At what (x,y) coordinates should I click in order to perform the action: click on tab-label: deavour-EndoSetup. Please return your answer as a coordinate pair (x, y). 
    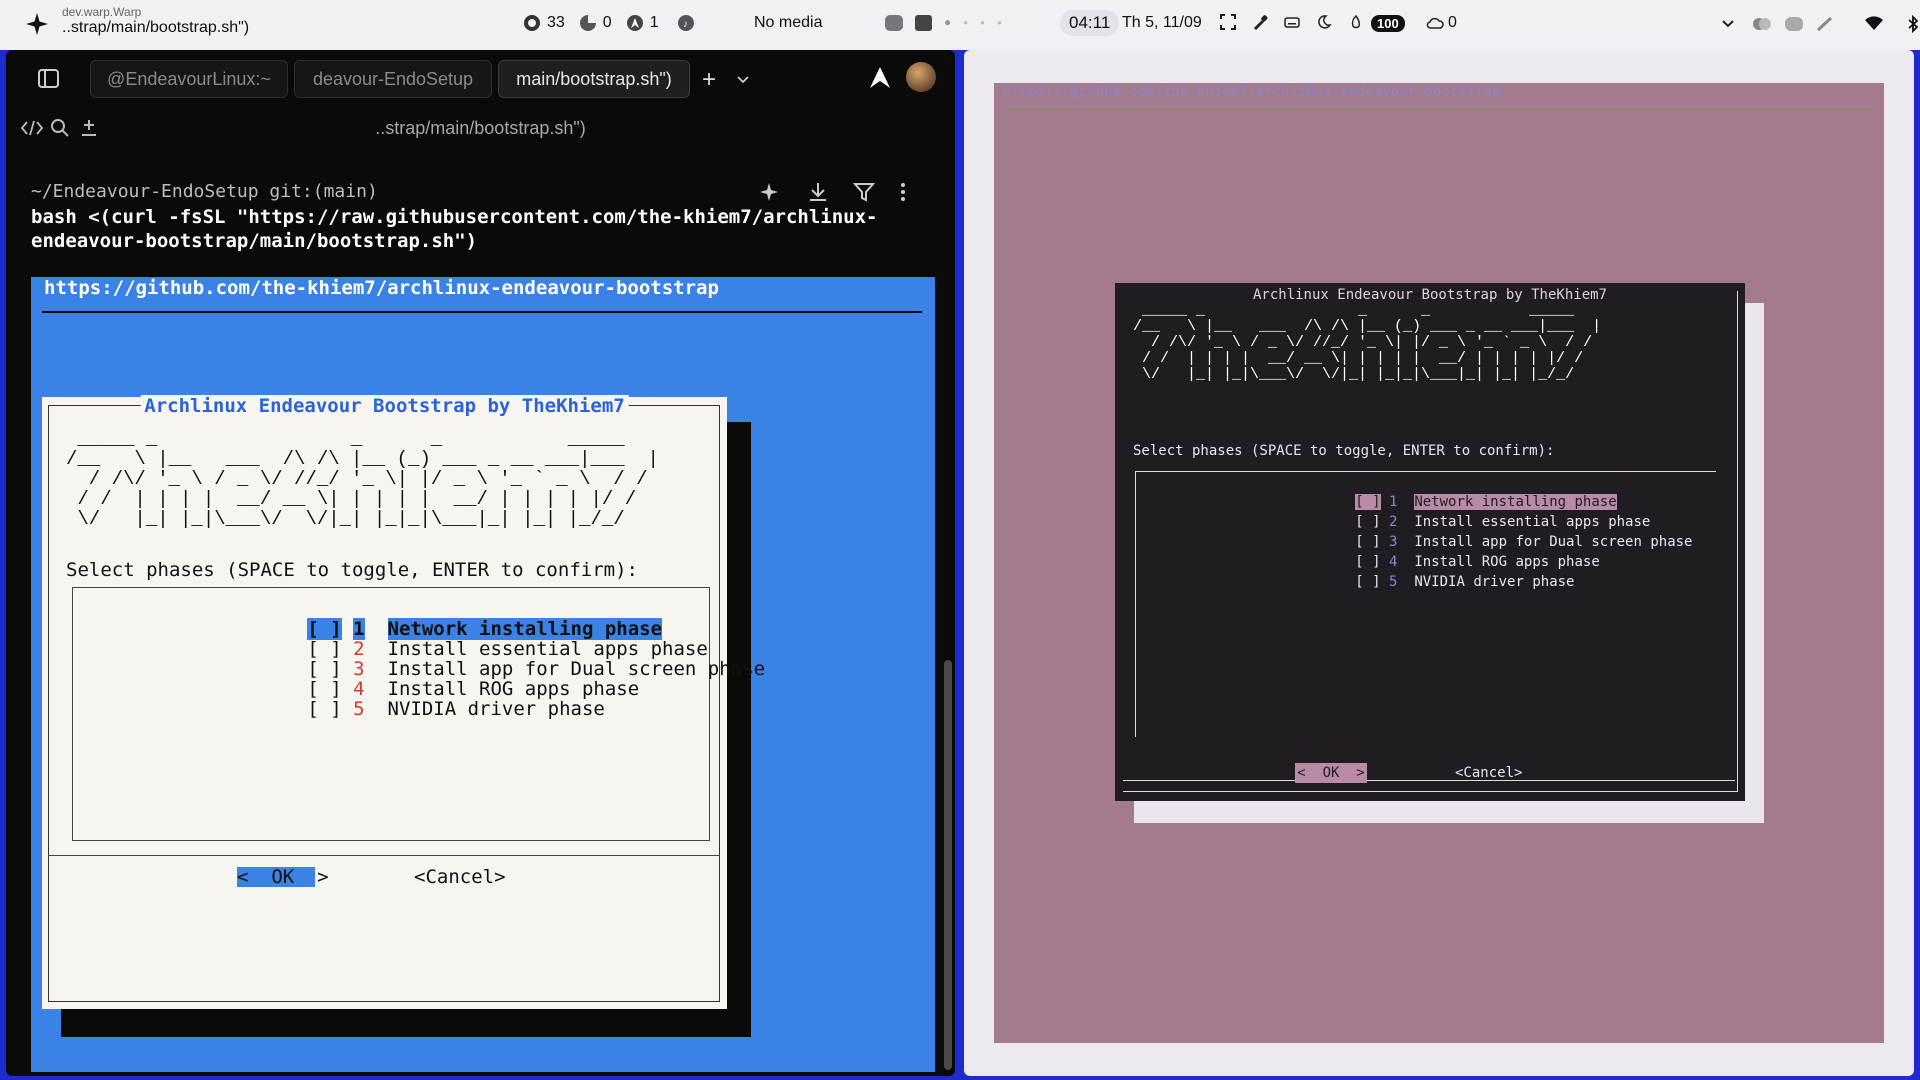
    Looking at the image, I should click on (393, 78).